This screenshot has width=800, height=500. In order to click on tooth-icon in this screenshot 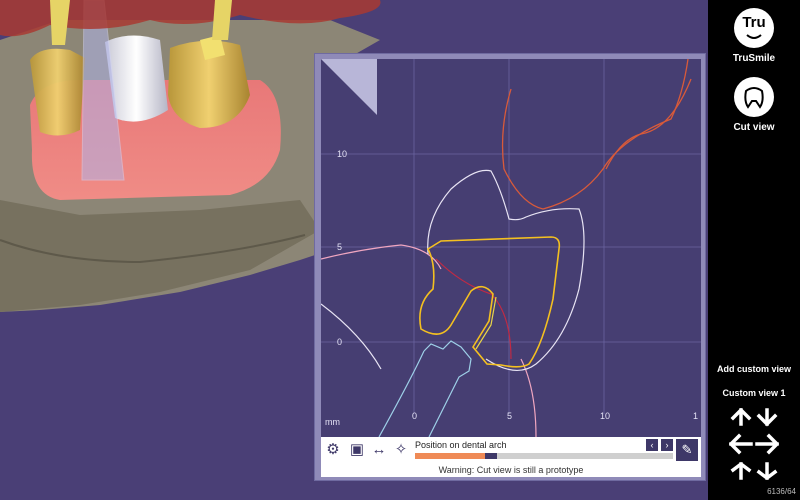, I will do `click(754, 97)`.